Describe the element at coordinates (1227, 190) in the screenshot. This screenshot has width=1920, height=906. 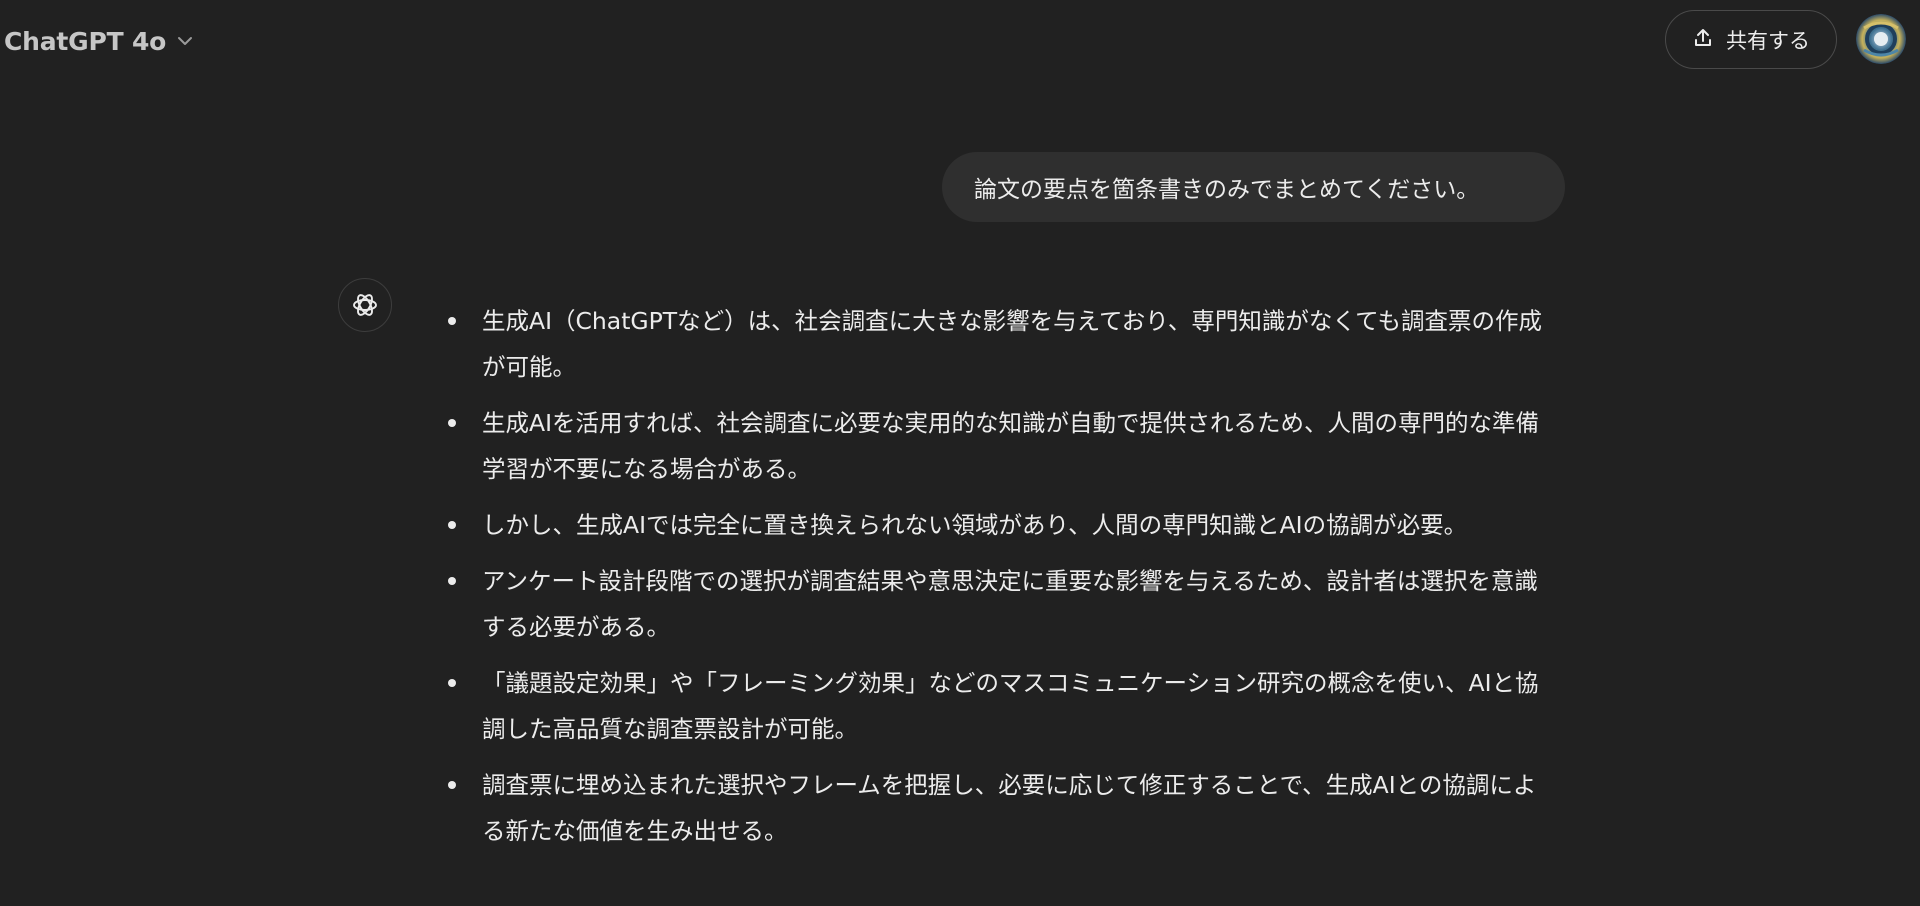
I see `user-message-text: 論文の要点を箇条書きのみでまとめてください。` at that location.